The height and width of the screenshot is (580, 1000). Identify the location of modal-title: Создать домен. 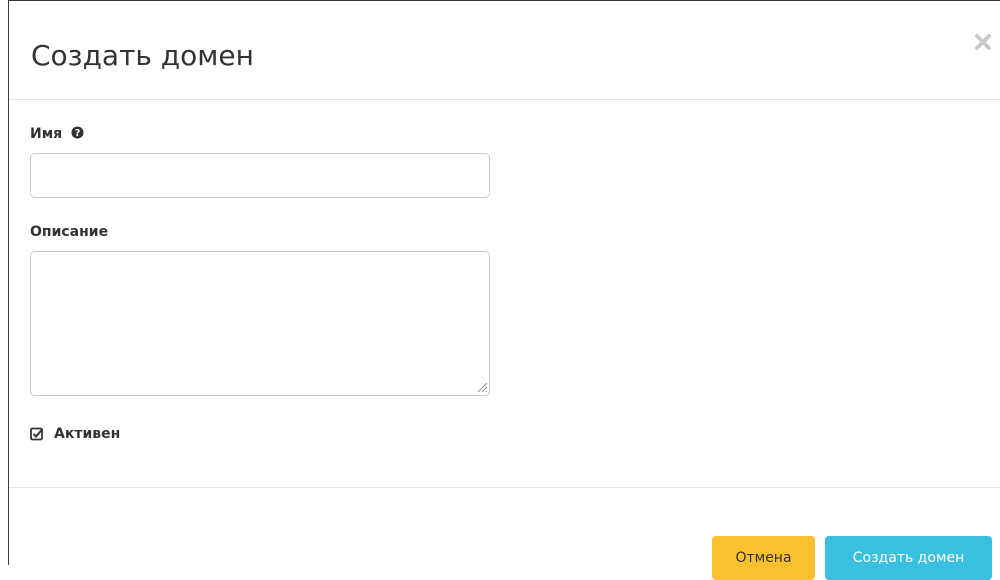
(142, 55).